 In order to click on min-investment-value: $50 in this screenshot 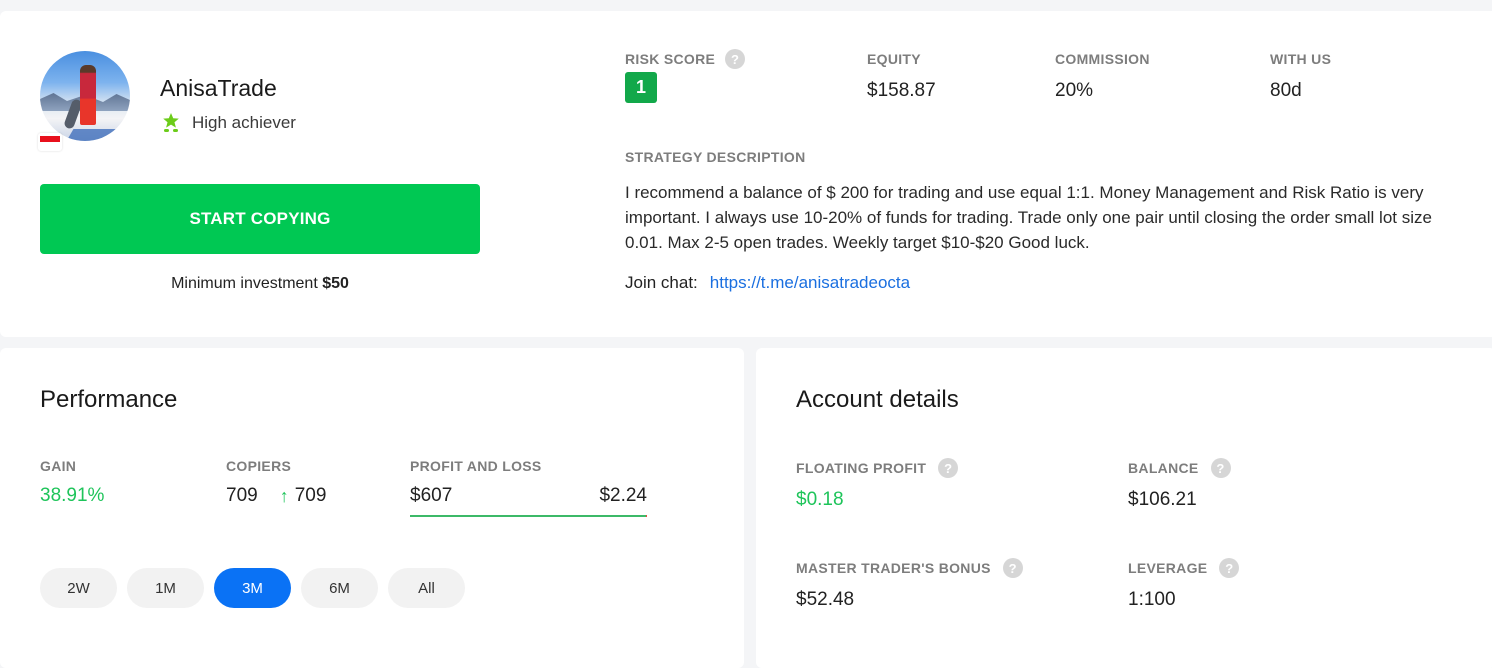, I will do `click(335, 283)`.